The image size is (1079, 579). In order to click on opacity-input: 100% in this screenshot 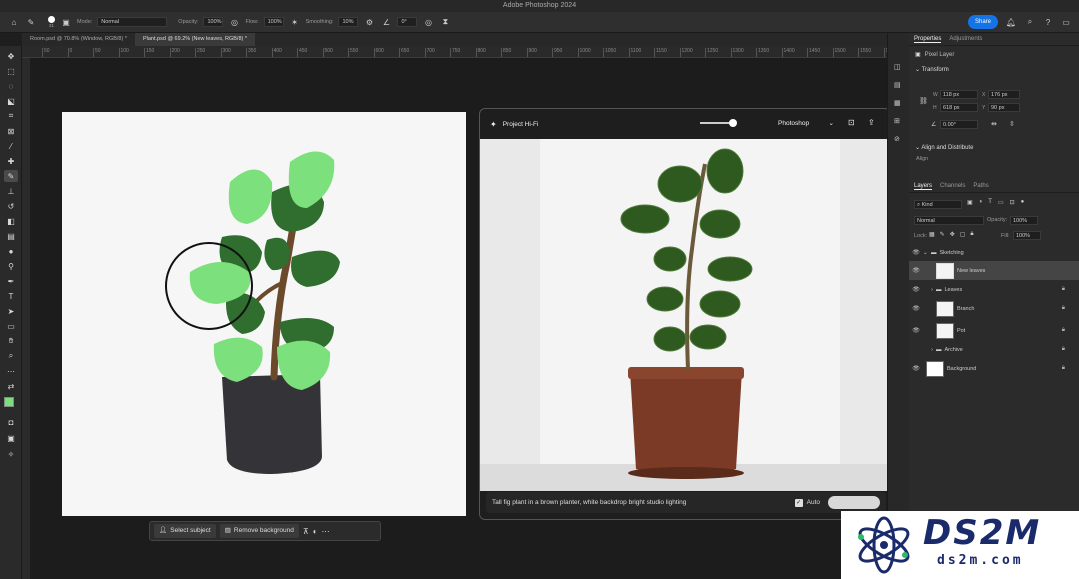, I will do `click(213, 22)`.